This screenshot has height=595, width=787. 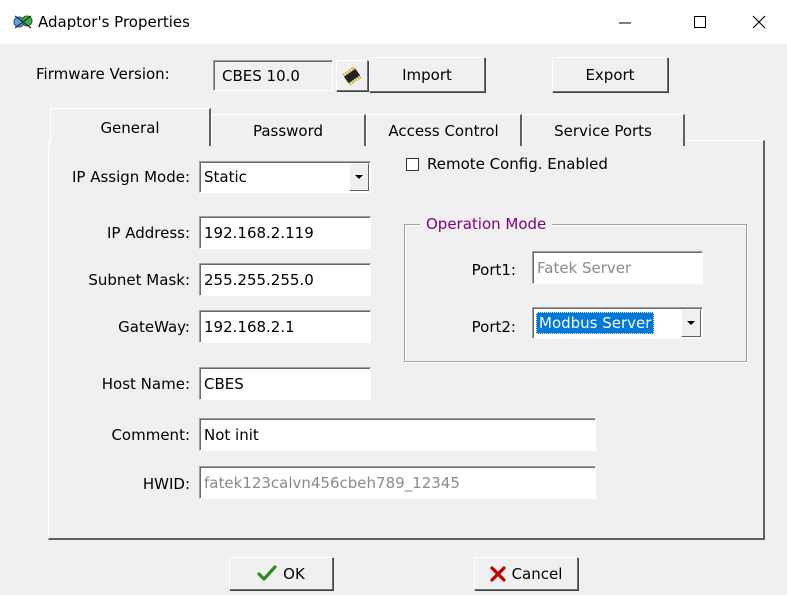 What do you see at coordinates (486, 224) in the screenshot?
I see `operation-mode-title: Operation Mode` at bounding box center [486, 224].